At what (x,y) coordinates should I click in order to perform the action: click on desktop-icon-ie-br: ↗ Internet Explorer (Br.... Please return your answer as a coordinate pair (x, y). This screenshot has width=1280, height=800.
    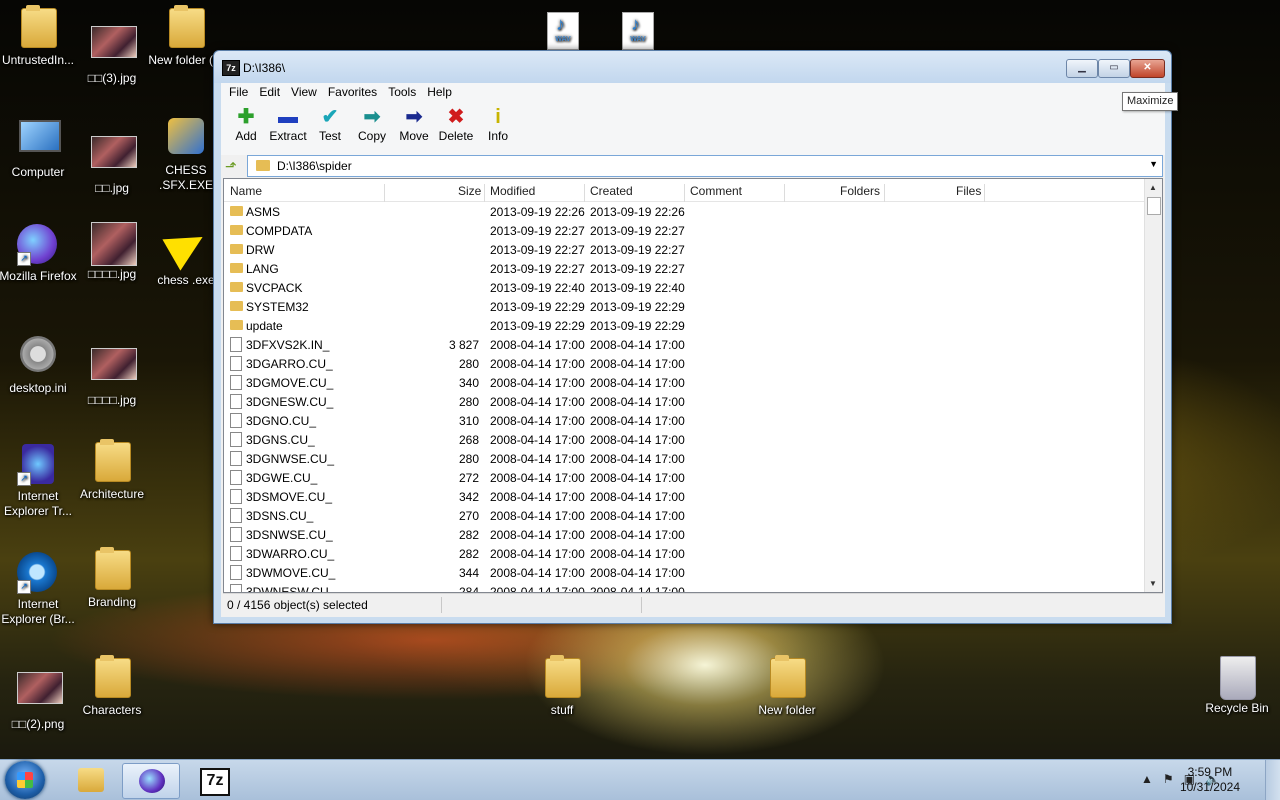
    Looking at the image, I should click on (40, 589).